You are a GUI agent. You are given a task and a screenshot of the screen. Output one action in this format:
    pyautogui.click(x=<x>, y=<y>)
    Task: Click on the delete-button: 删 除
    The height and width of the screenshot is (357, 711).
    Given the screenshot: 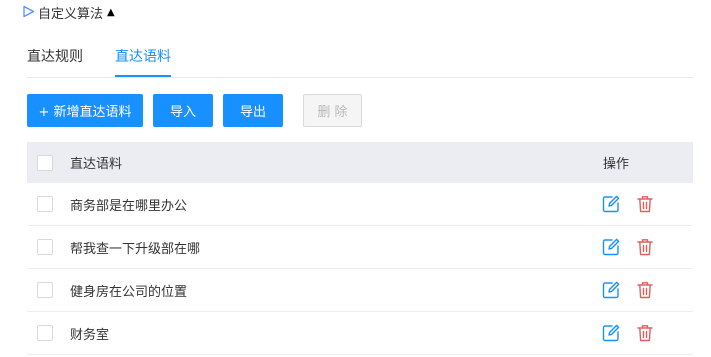 What is the action you would take?
    pyautogui.click(x=332, y=110)
    